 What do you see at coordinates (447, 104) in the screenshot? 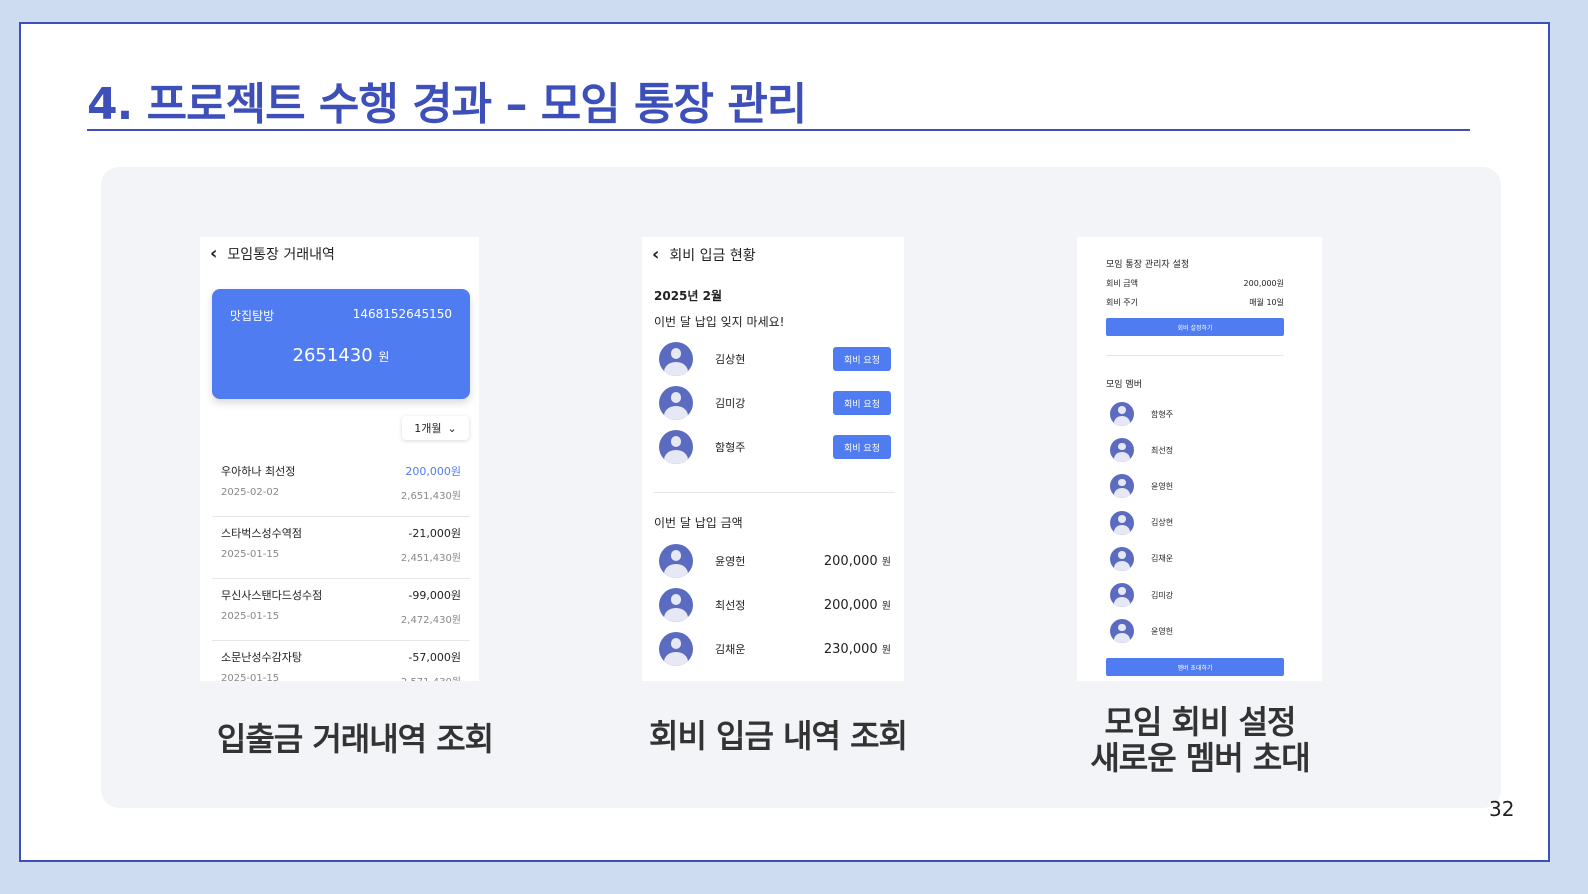
I see `slide-title: 4. 프로젝트 수행 경과 – 모임 통장 관리` at bounding box center [447, 104].